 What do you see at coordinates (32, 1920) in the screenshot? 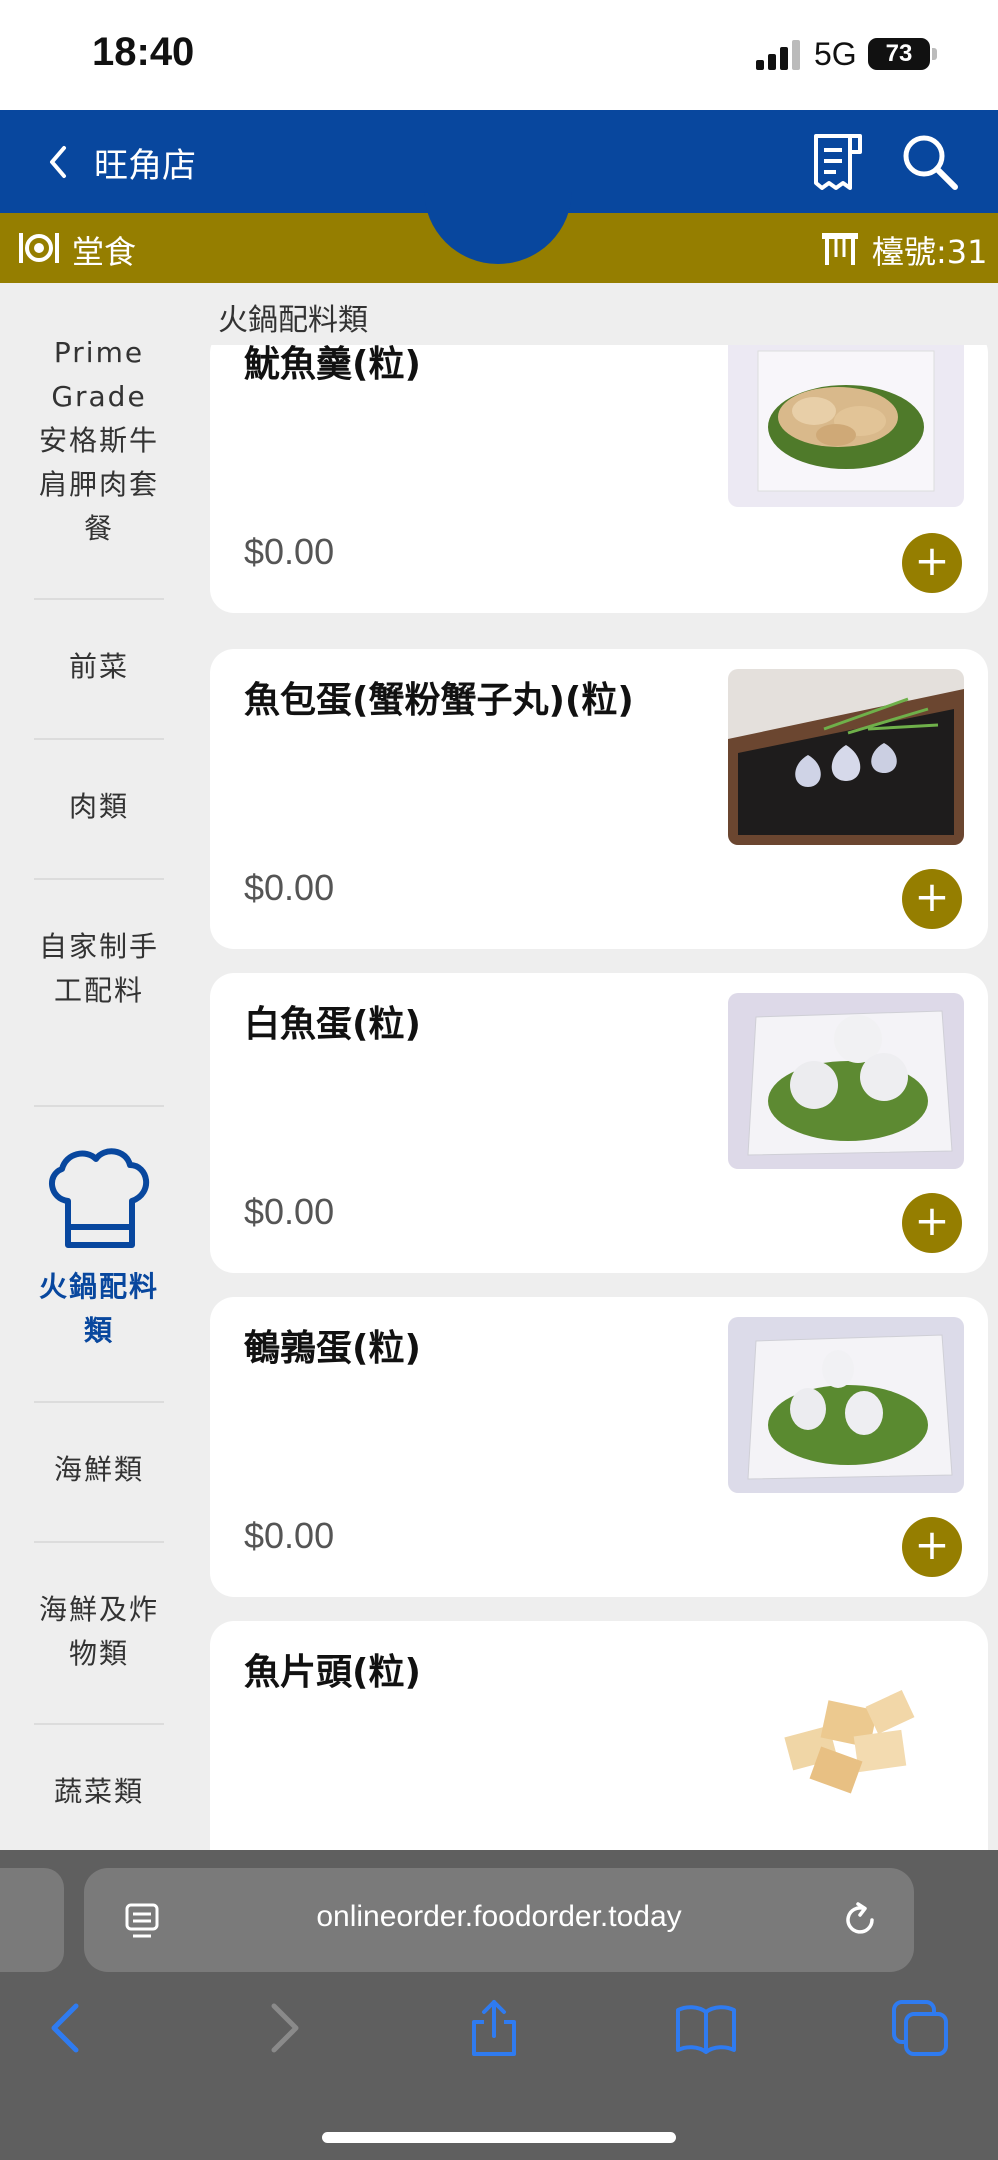
I see `previous-tab` at bounding box center [32, 1920].